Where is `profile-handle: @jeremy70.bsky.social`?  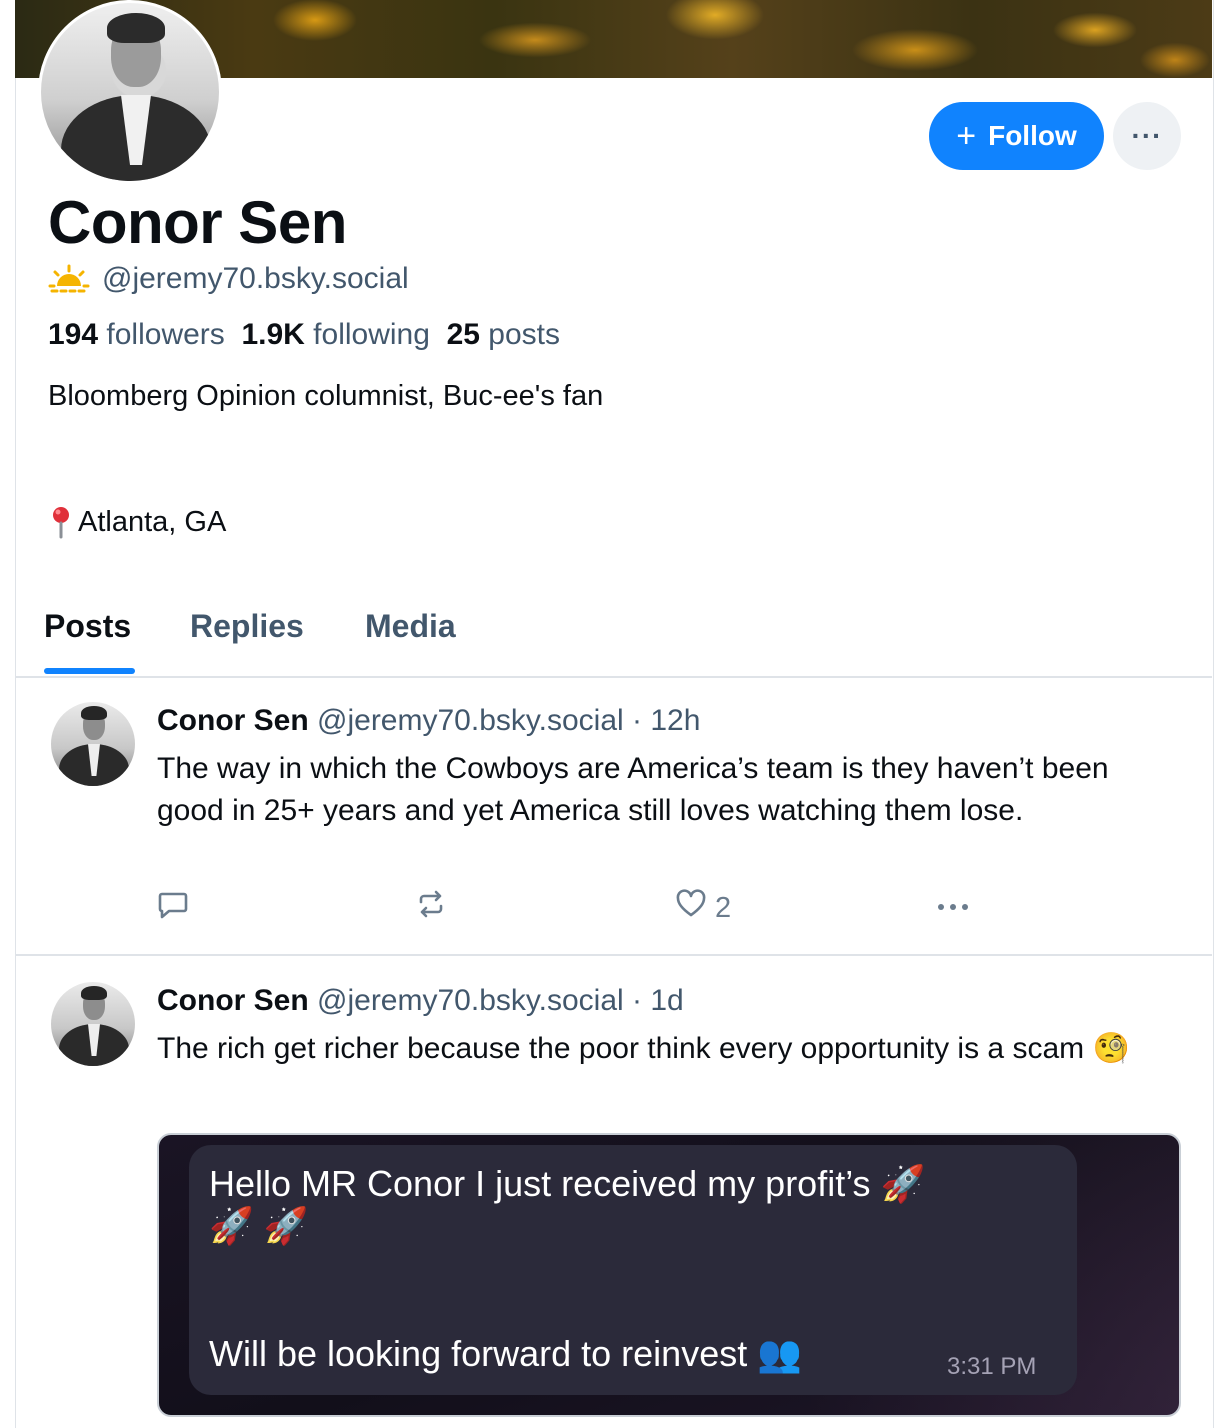
profile-handle: @jeremy70.bsky.social is located at coordinates (255, 279).